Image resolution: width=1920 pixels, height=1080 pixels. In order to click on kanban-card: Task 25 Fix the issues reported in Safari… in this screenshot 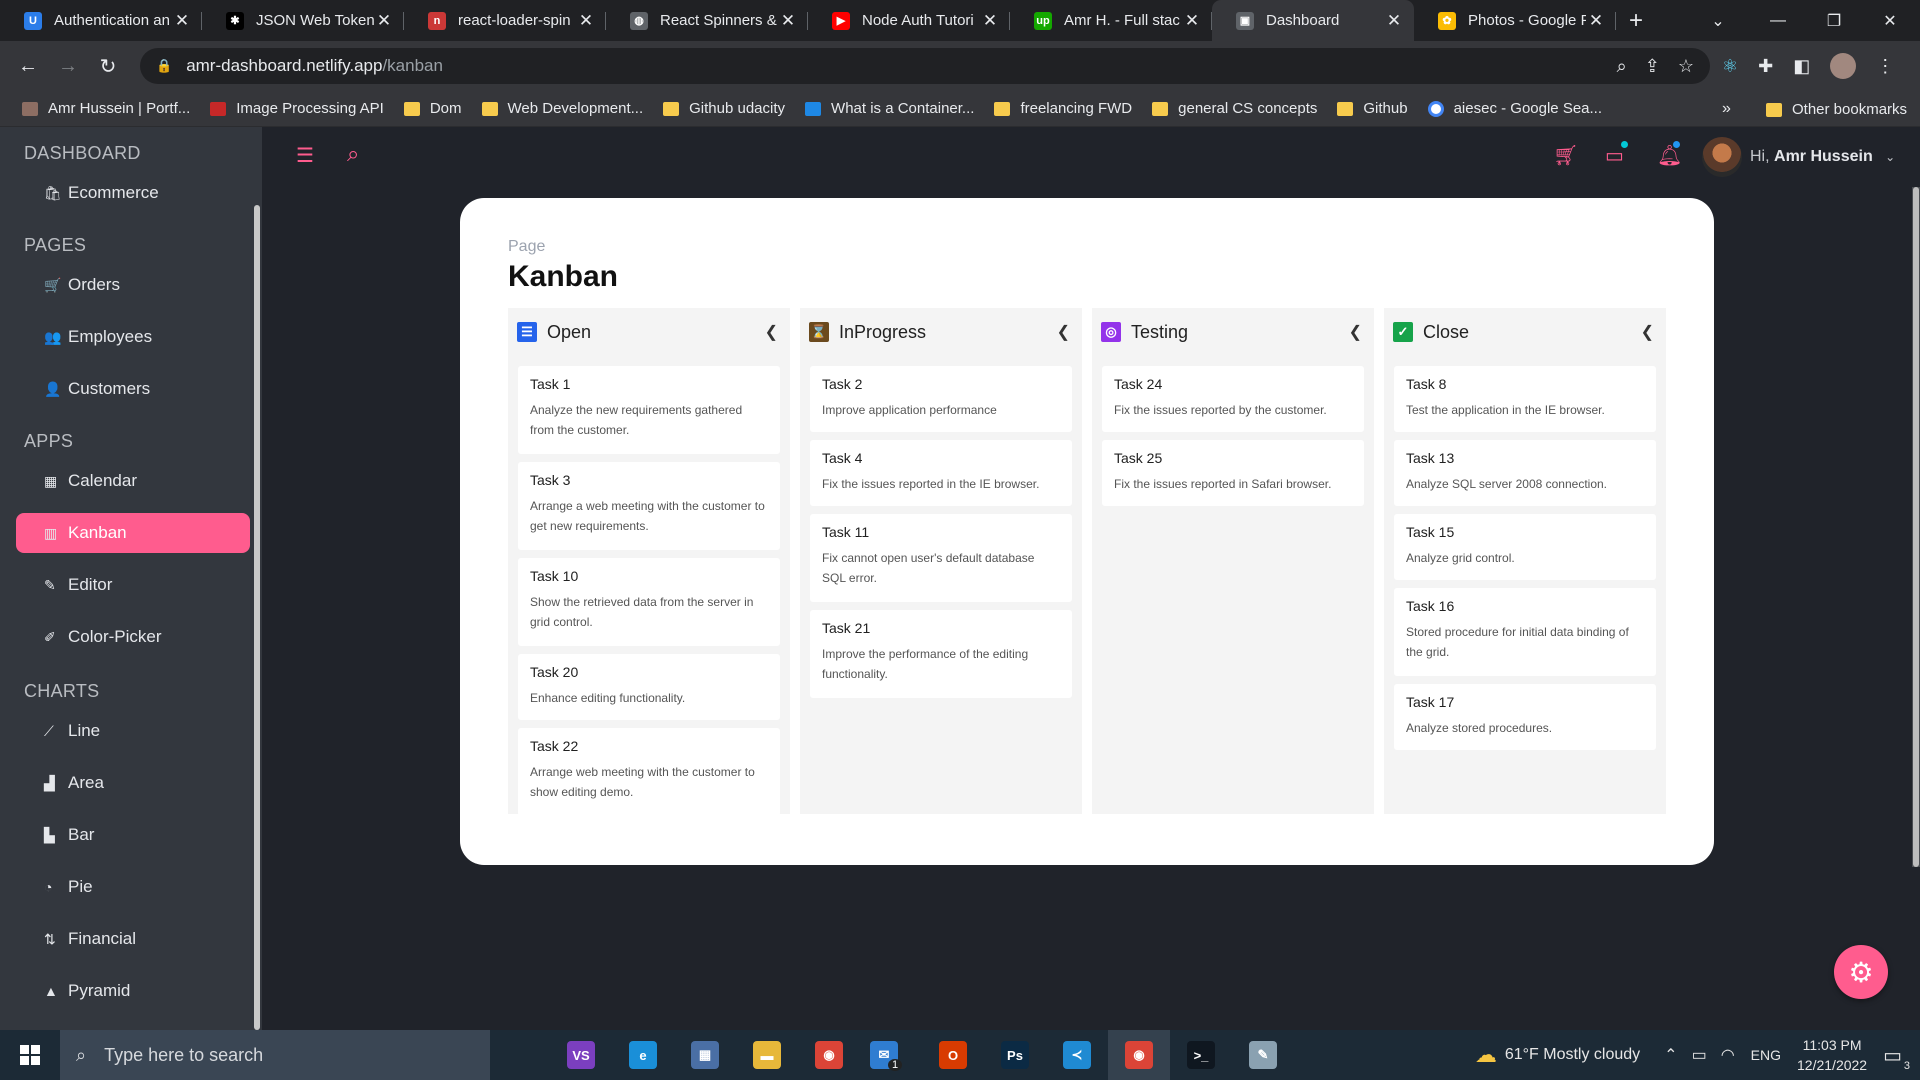, I will do `click(1233, 473)`.